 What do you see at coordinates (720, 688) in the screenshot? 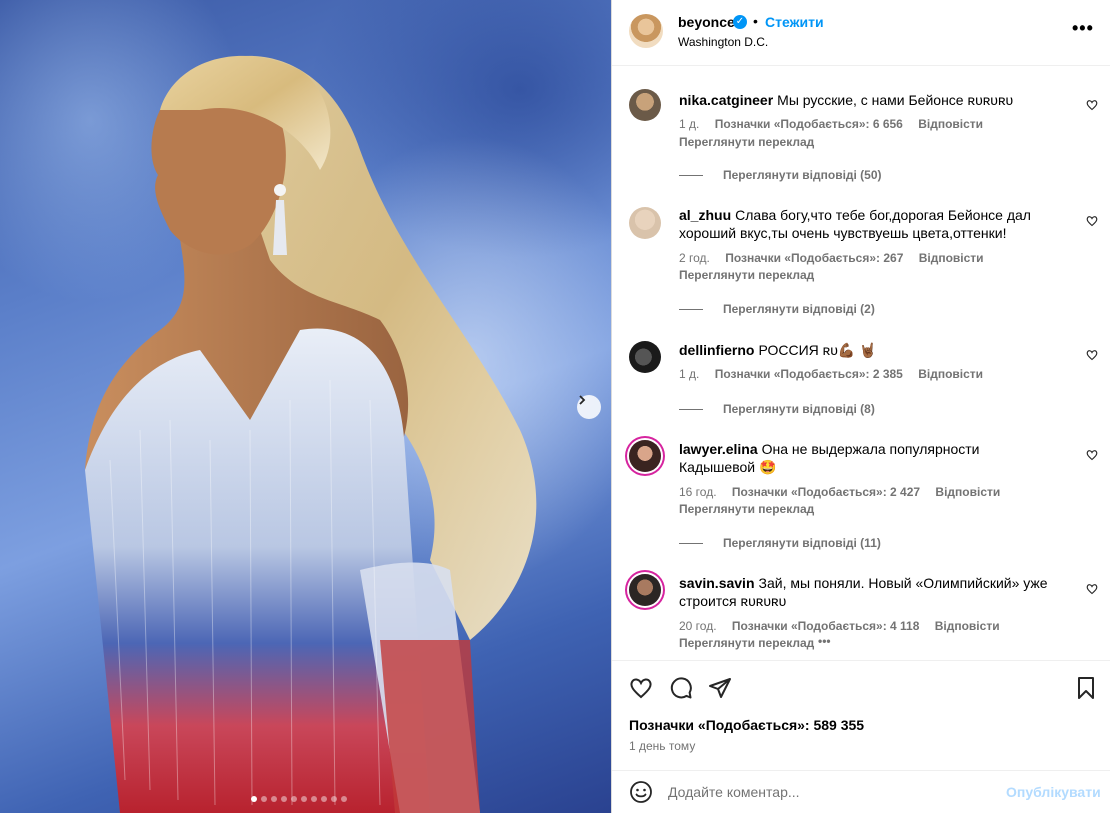
I see `share-paper-plane-icon` at bounding box center [720, 688].